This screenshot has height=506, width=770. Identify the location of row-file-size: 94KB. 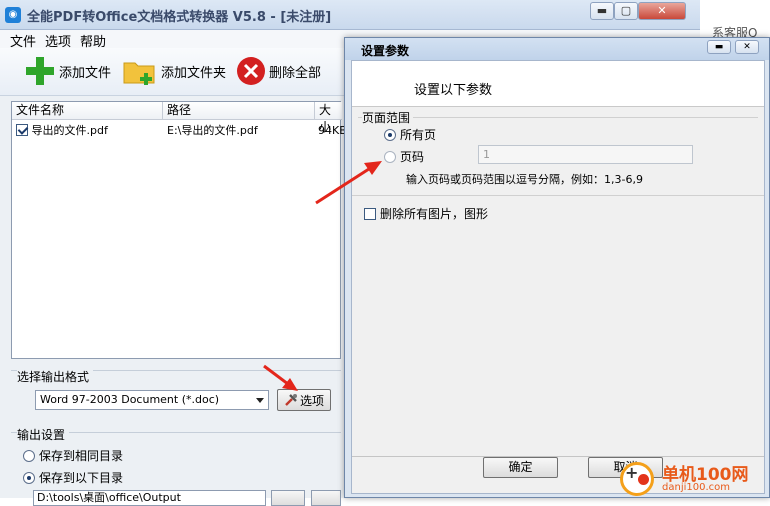
(332, 130).